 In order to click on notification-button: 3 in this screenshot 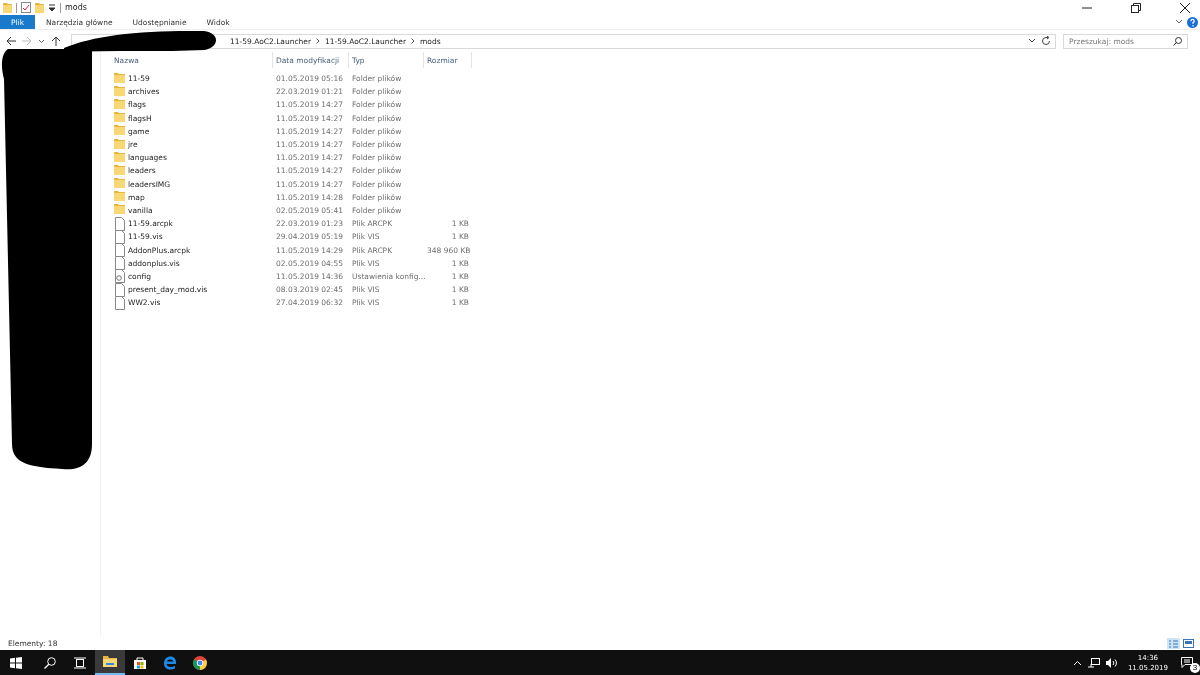, I will do `click(1187, 662)`.